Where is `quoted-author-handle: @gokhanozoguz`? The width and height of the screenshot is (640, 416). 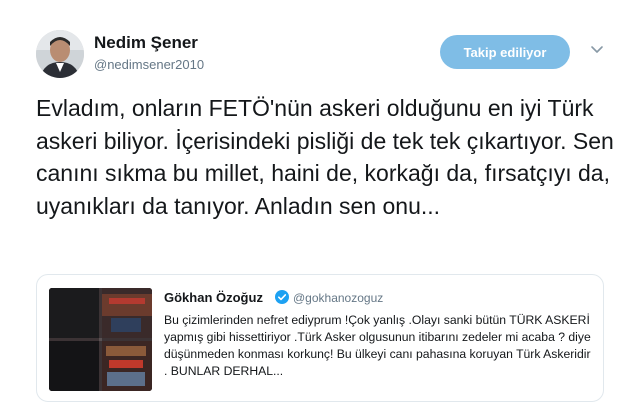
quoted-author-handle: @gokhanozoguz is located at coordinates (338, 298).